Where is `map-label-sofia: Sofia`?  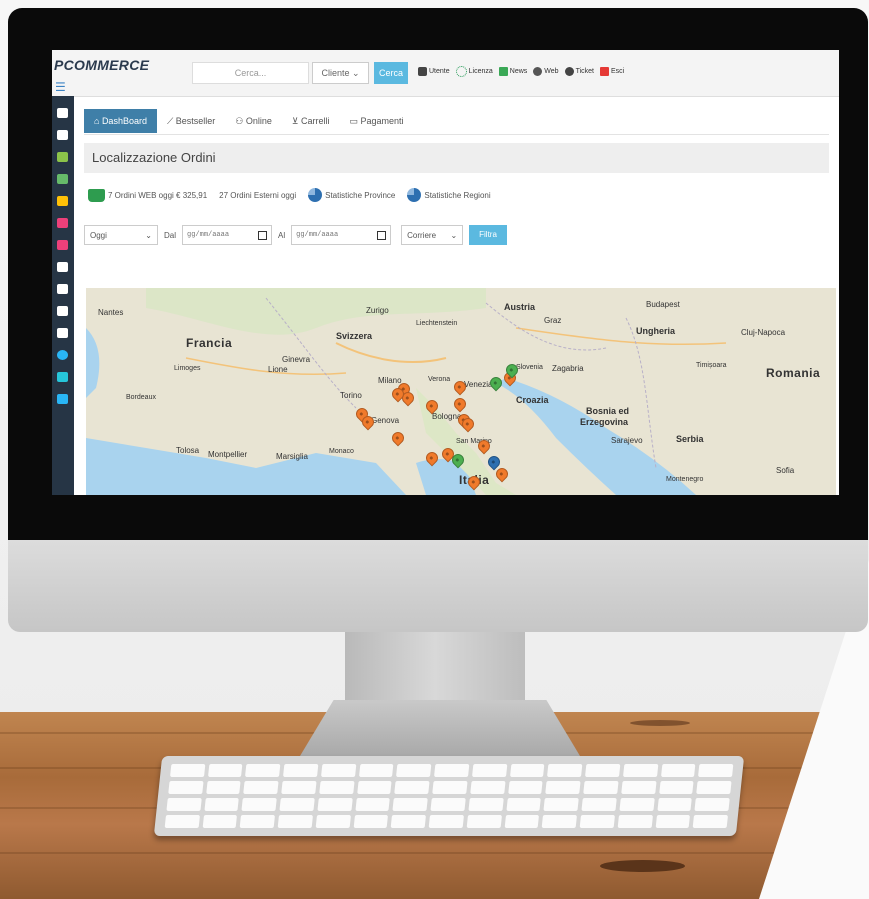
map-label-sofia: Sofia is located at coordinates (785, 470).